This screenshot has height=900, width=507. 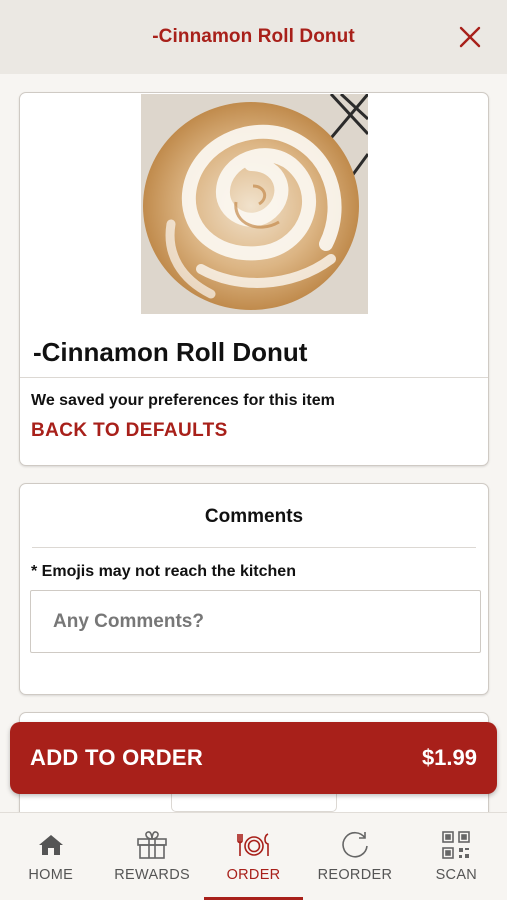 I want to click on close-icon, so click(x=470, y=37).